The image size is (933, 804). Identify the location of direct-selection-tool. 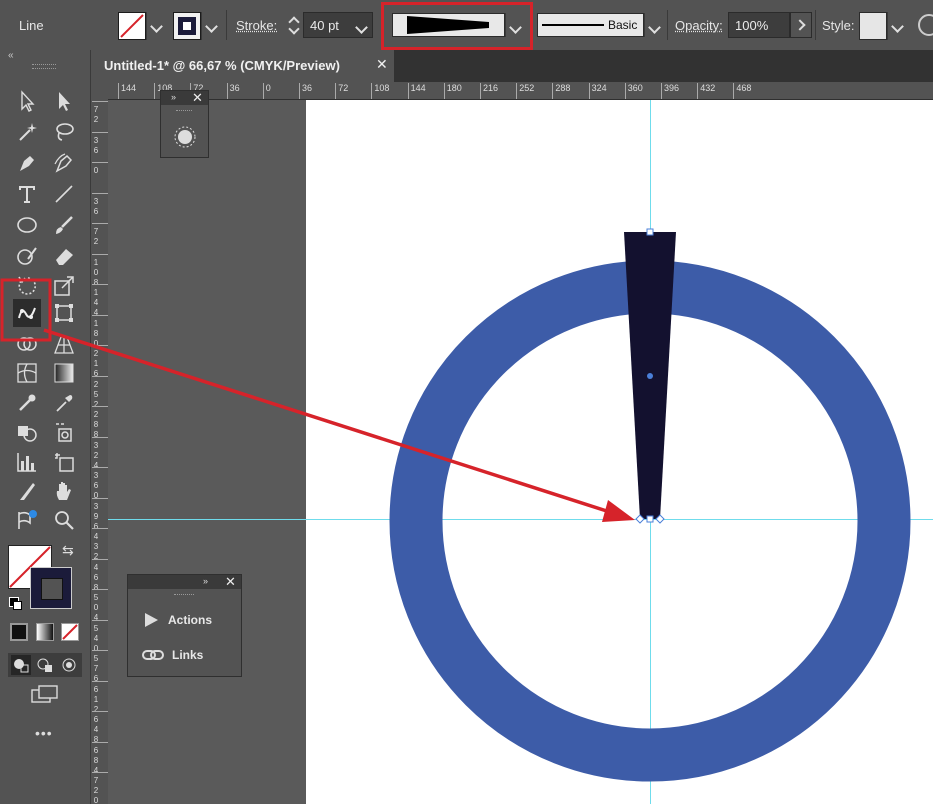
(64, 101).